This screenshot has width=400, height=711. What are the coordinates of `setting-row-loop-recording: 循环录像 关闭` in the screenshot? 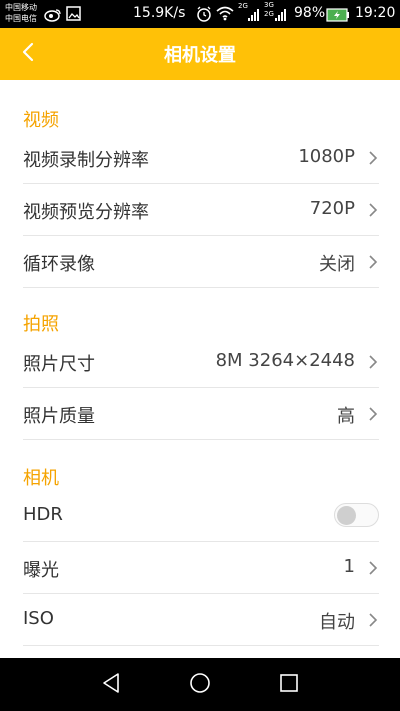 It's located at (201, 262).